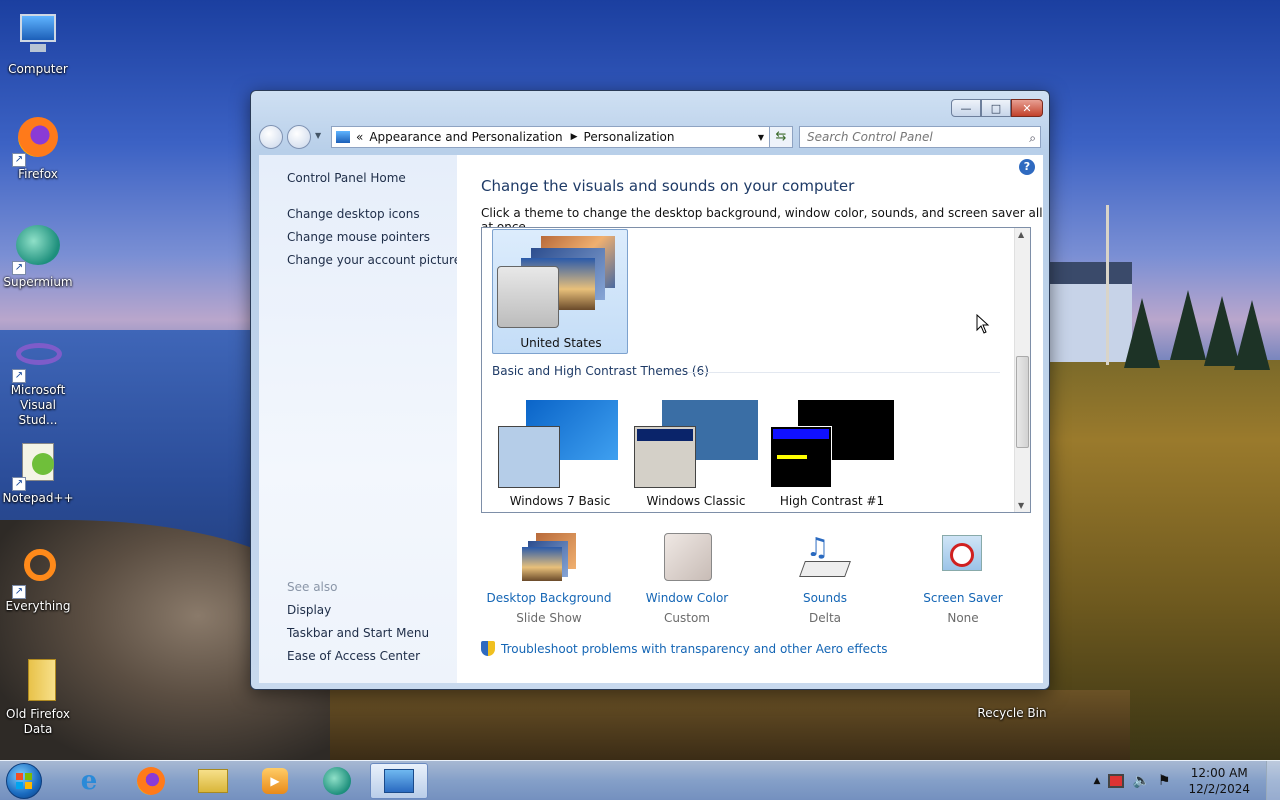 This screenshot has width=1280, height=800. Describe the element at coordinates (1021, 234) in the screenshot. I see `scroll-up-icon: ▲` at that location.